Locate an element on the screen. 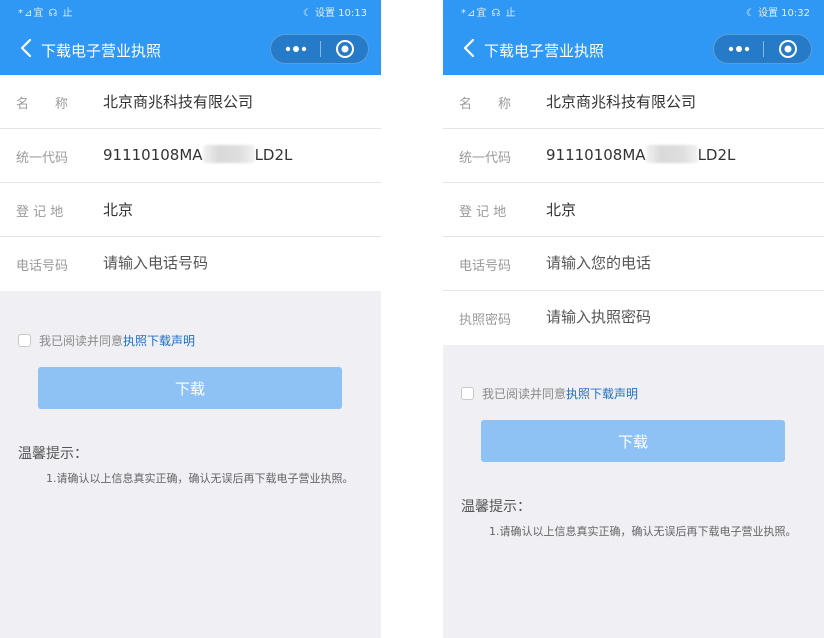 Image resolution: width=824 pixels, height=638 pixels. field-label: 执照密码 is located at coordinates (485, 320).